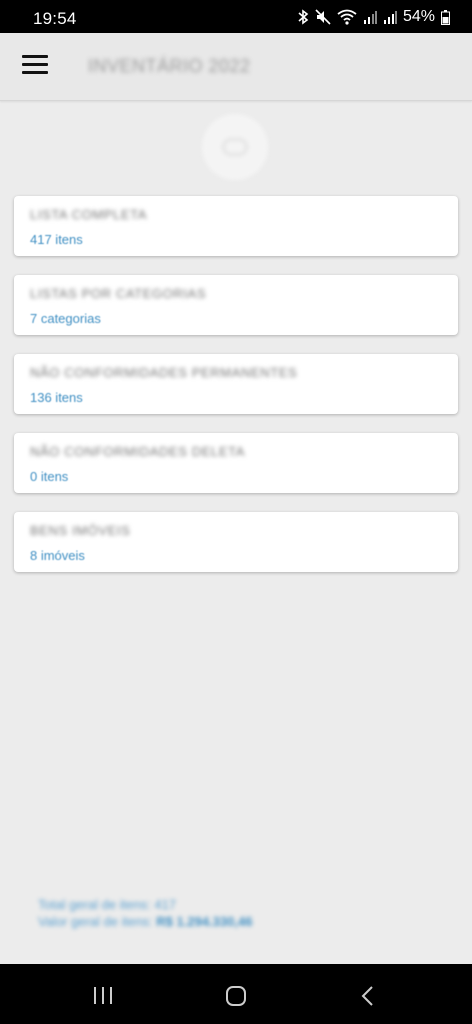 The height and width of the screenshot is (1024, 472). I want to click on recent-apps-icon, so click(103, 998).